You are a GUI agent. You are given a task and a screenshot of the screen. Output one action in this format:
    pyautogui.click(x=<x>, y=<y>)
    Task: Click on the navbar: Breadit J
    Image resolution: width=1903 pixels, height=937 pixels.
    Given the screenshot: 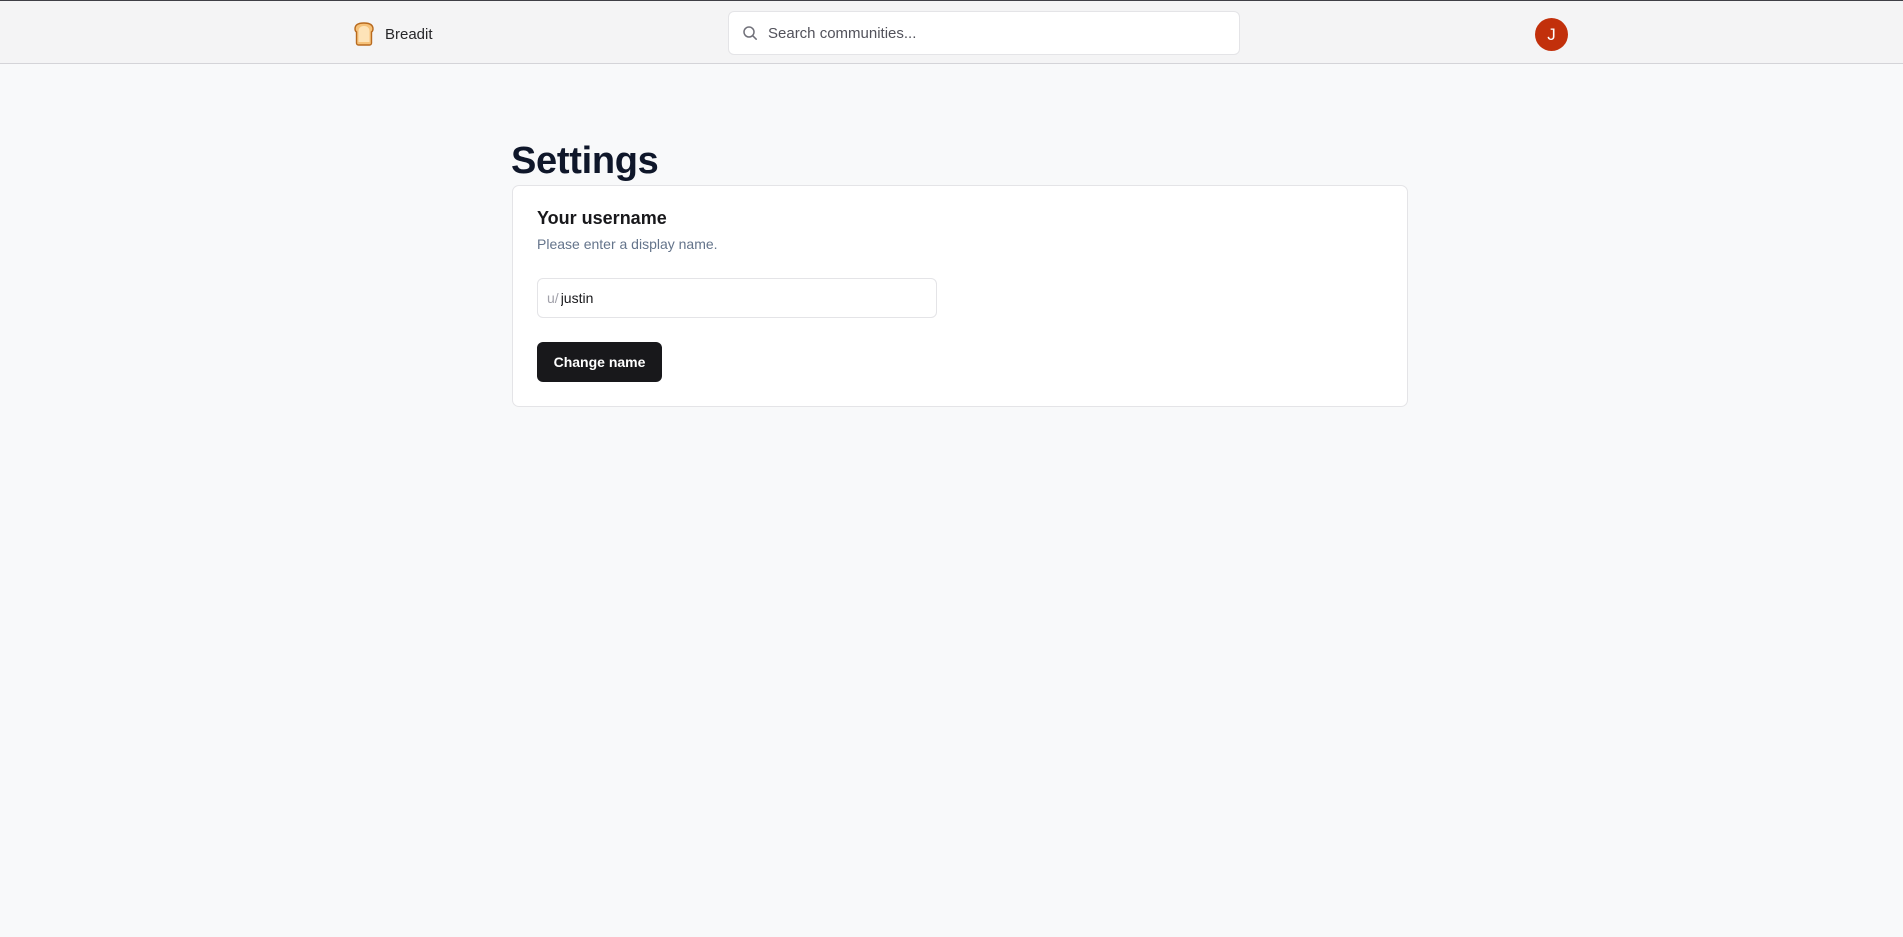 What is the action you would take?
    pyautogui.click(x=951, y=32)
    